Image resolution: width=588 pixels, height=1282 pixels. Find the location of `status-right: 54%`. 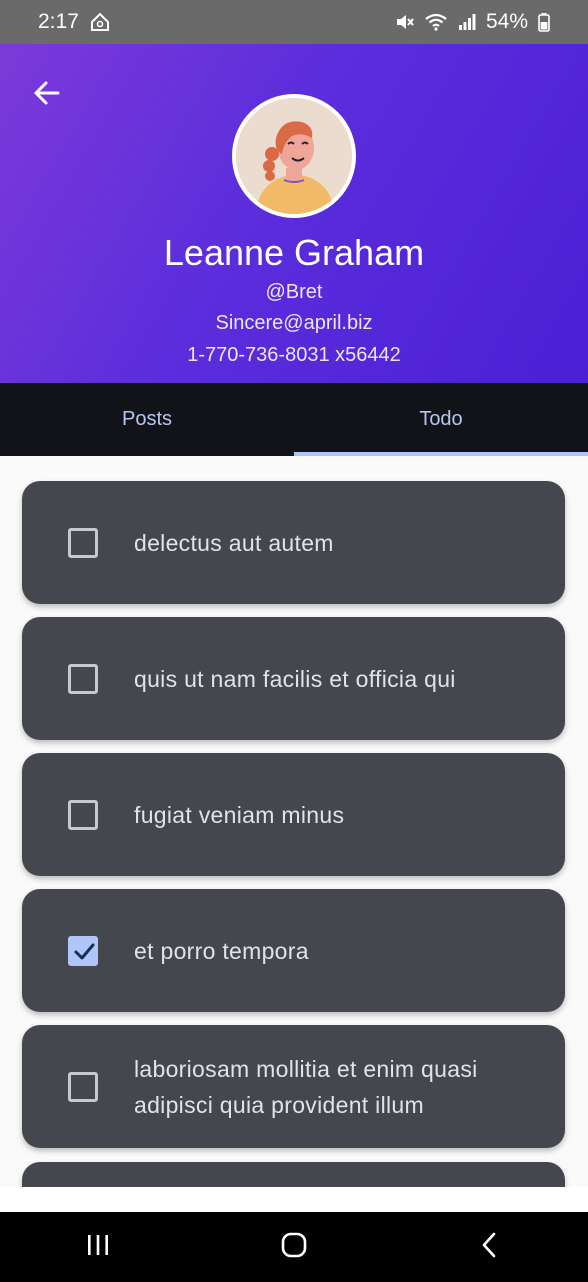

status-right: 54% is located at coordinates (472, 22).